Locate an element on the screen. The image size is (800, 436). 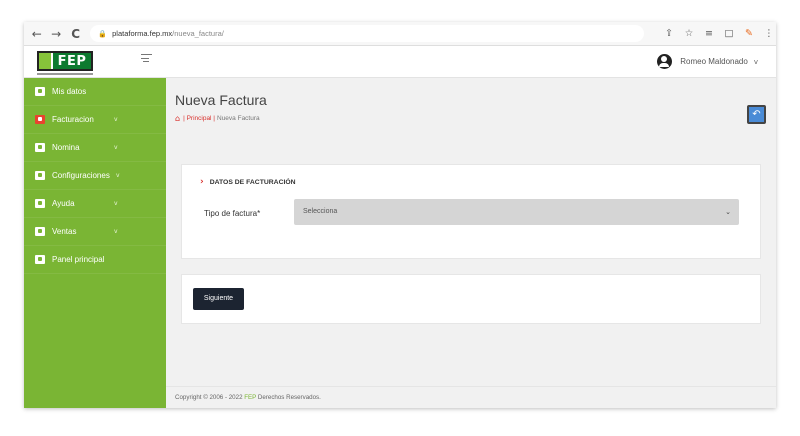
breadcrumb-principal-link: | Principal | is located at coordinates (199, 118).